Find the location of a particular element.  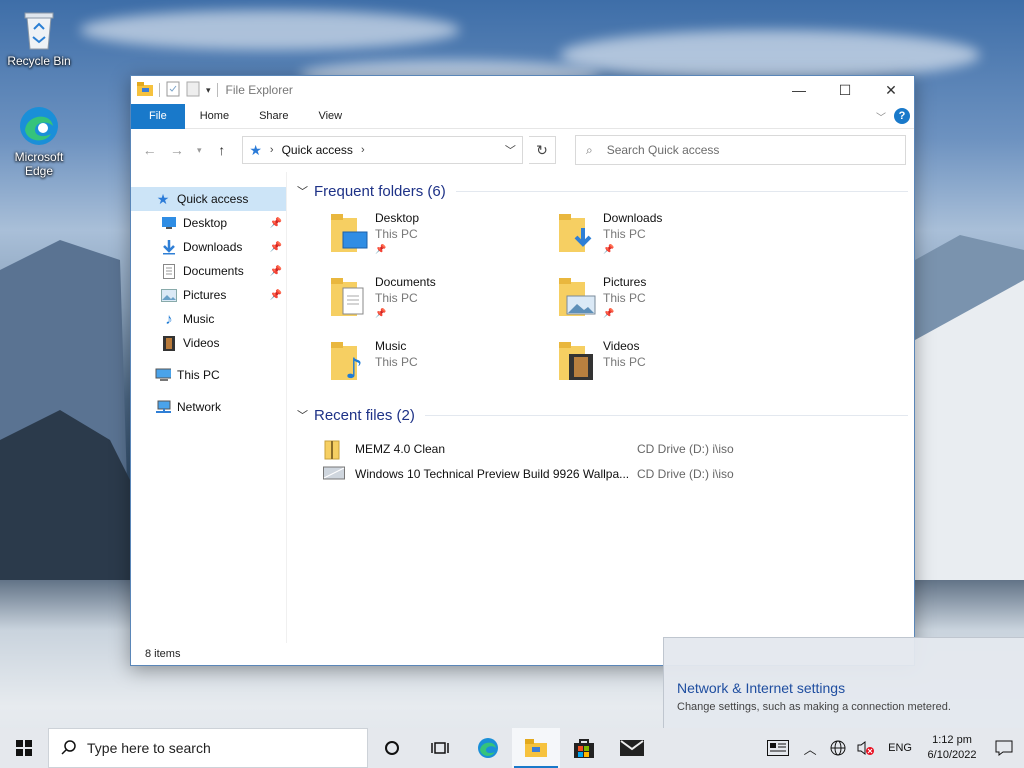

expand-ribbon-icon: ﹀ is located at coordinates (881, 116).